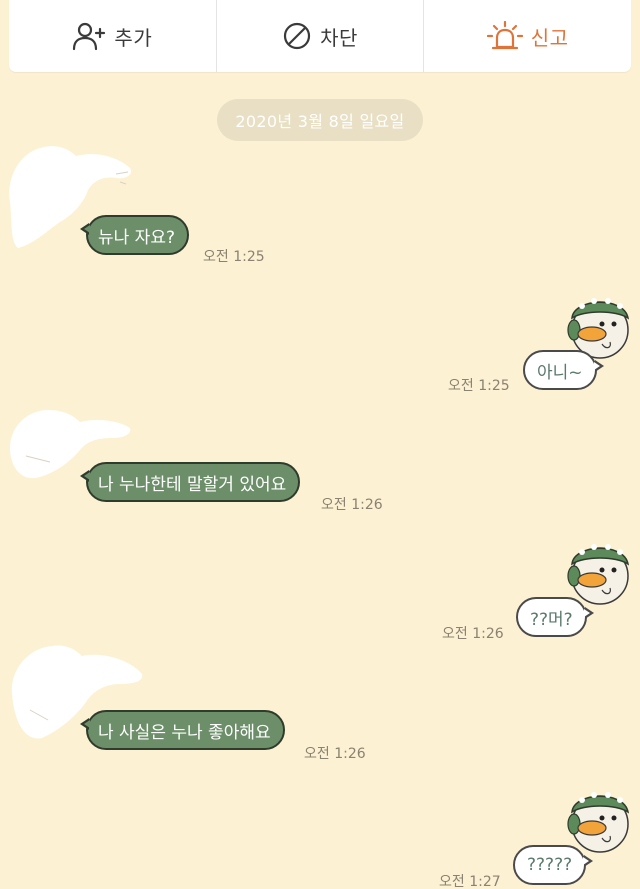  What do you see at coordinates (527, 36) in the screenshot?
I see `report-button: 신고` at bounding box center [527, 36].